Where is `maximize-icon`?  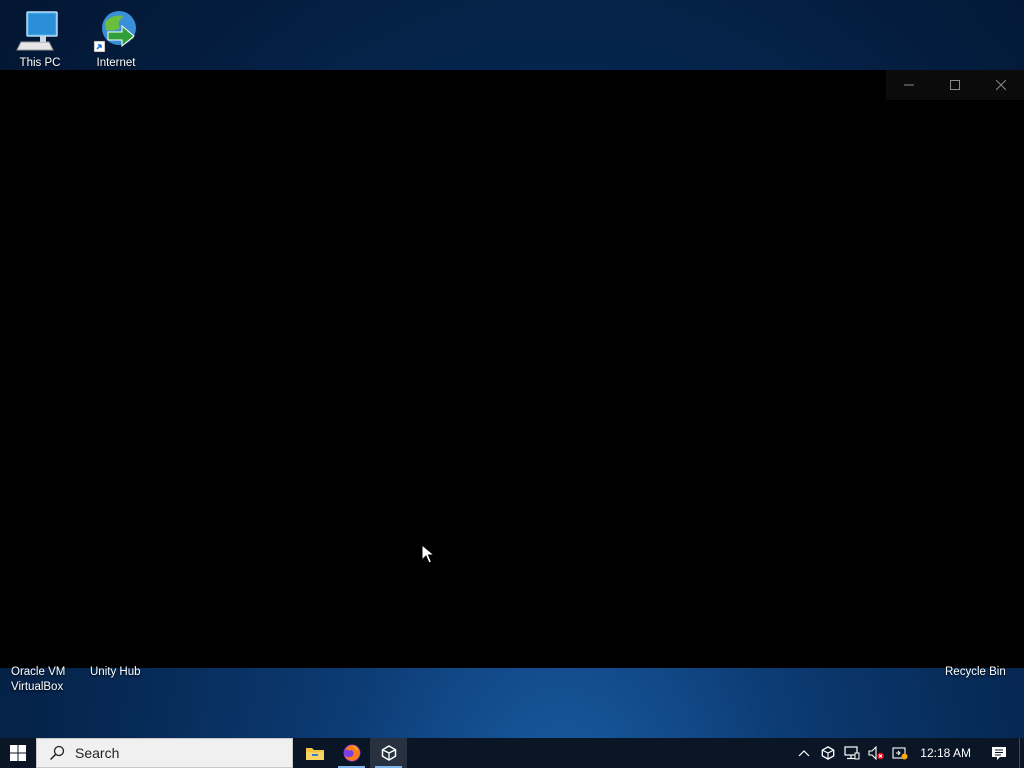
maximize-icon is located at coordinates (955, 85).